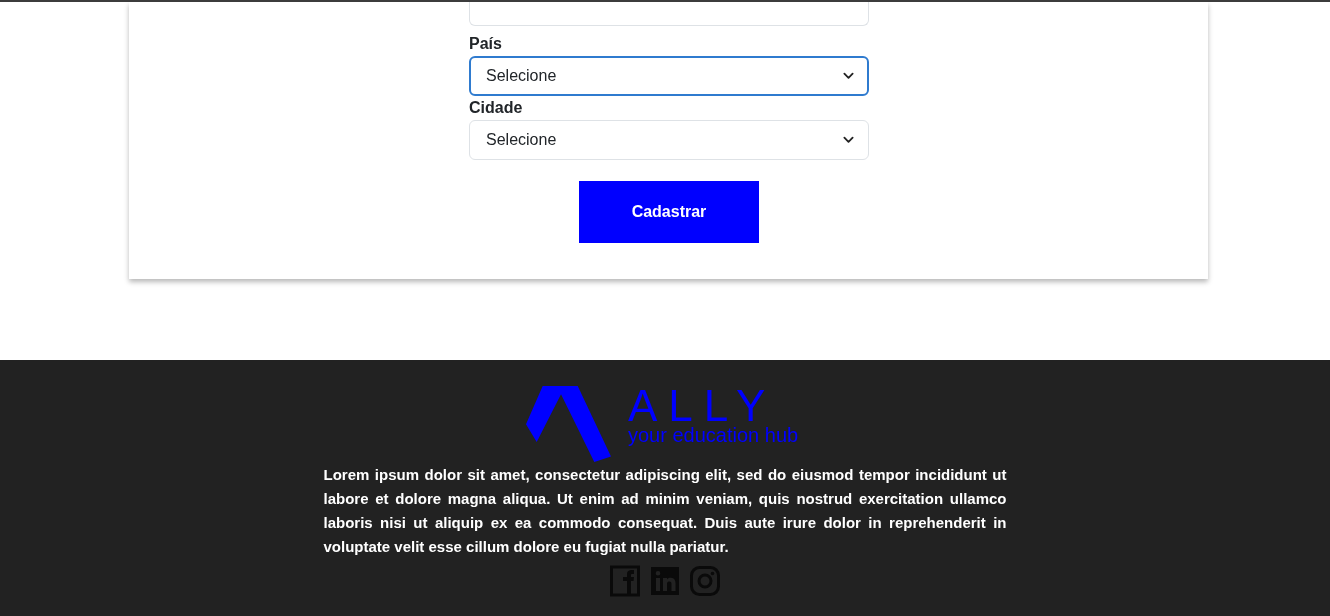  Describe the element at coordinates (486, 44) in the screenshot. I see `field-label: País` at that location.